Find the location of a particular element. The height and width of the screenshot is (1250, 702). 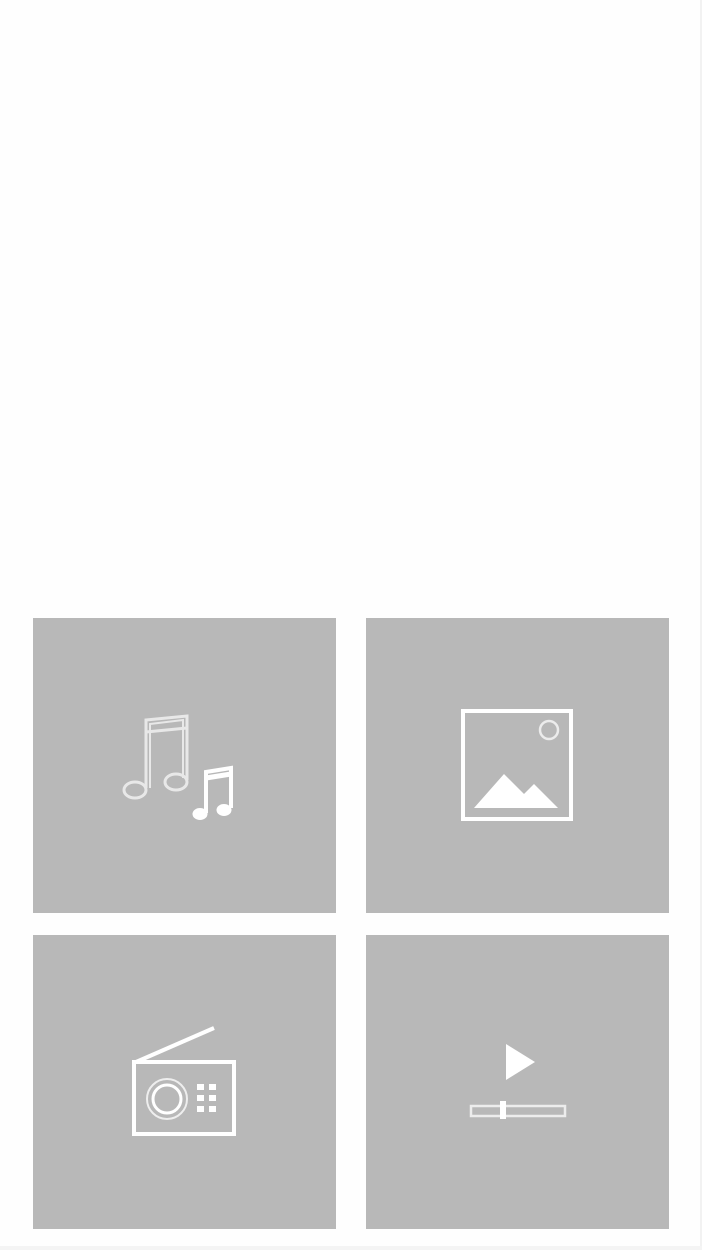

picture-icon is located at coordinates (518, 766).